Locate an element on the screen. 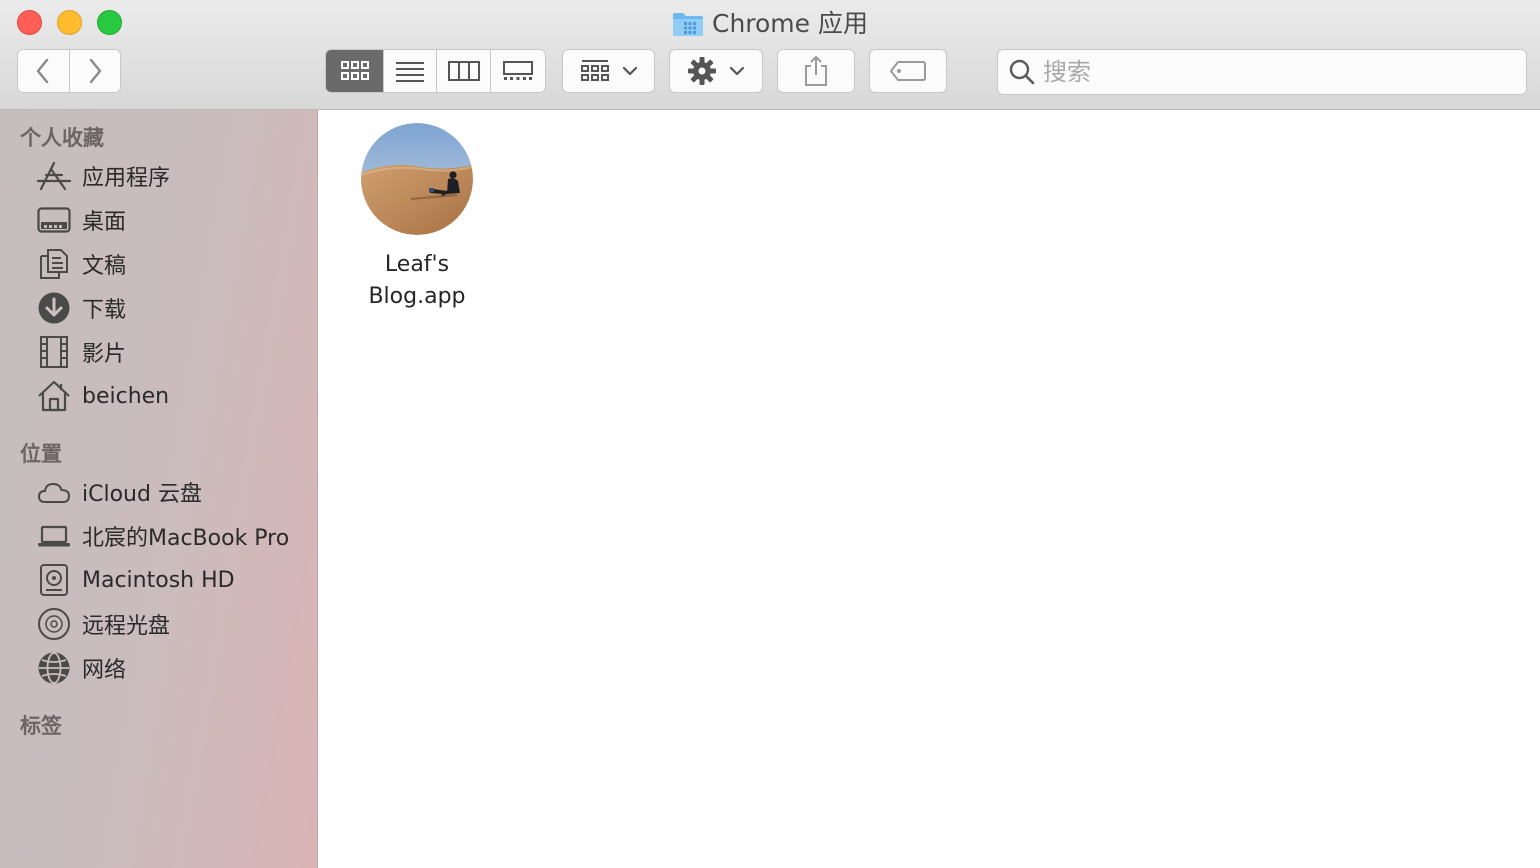  sidebar-item-desktop: 桌面 is located at coordinates (171, 220).